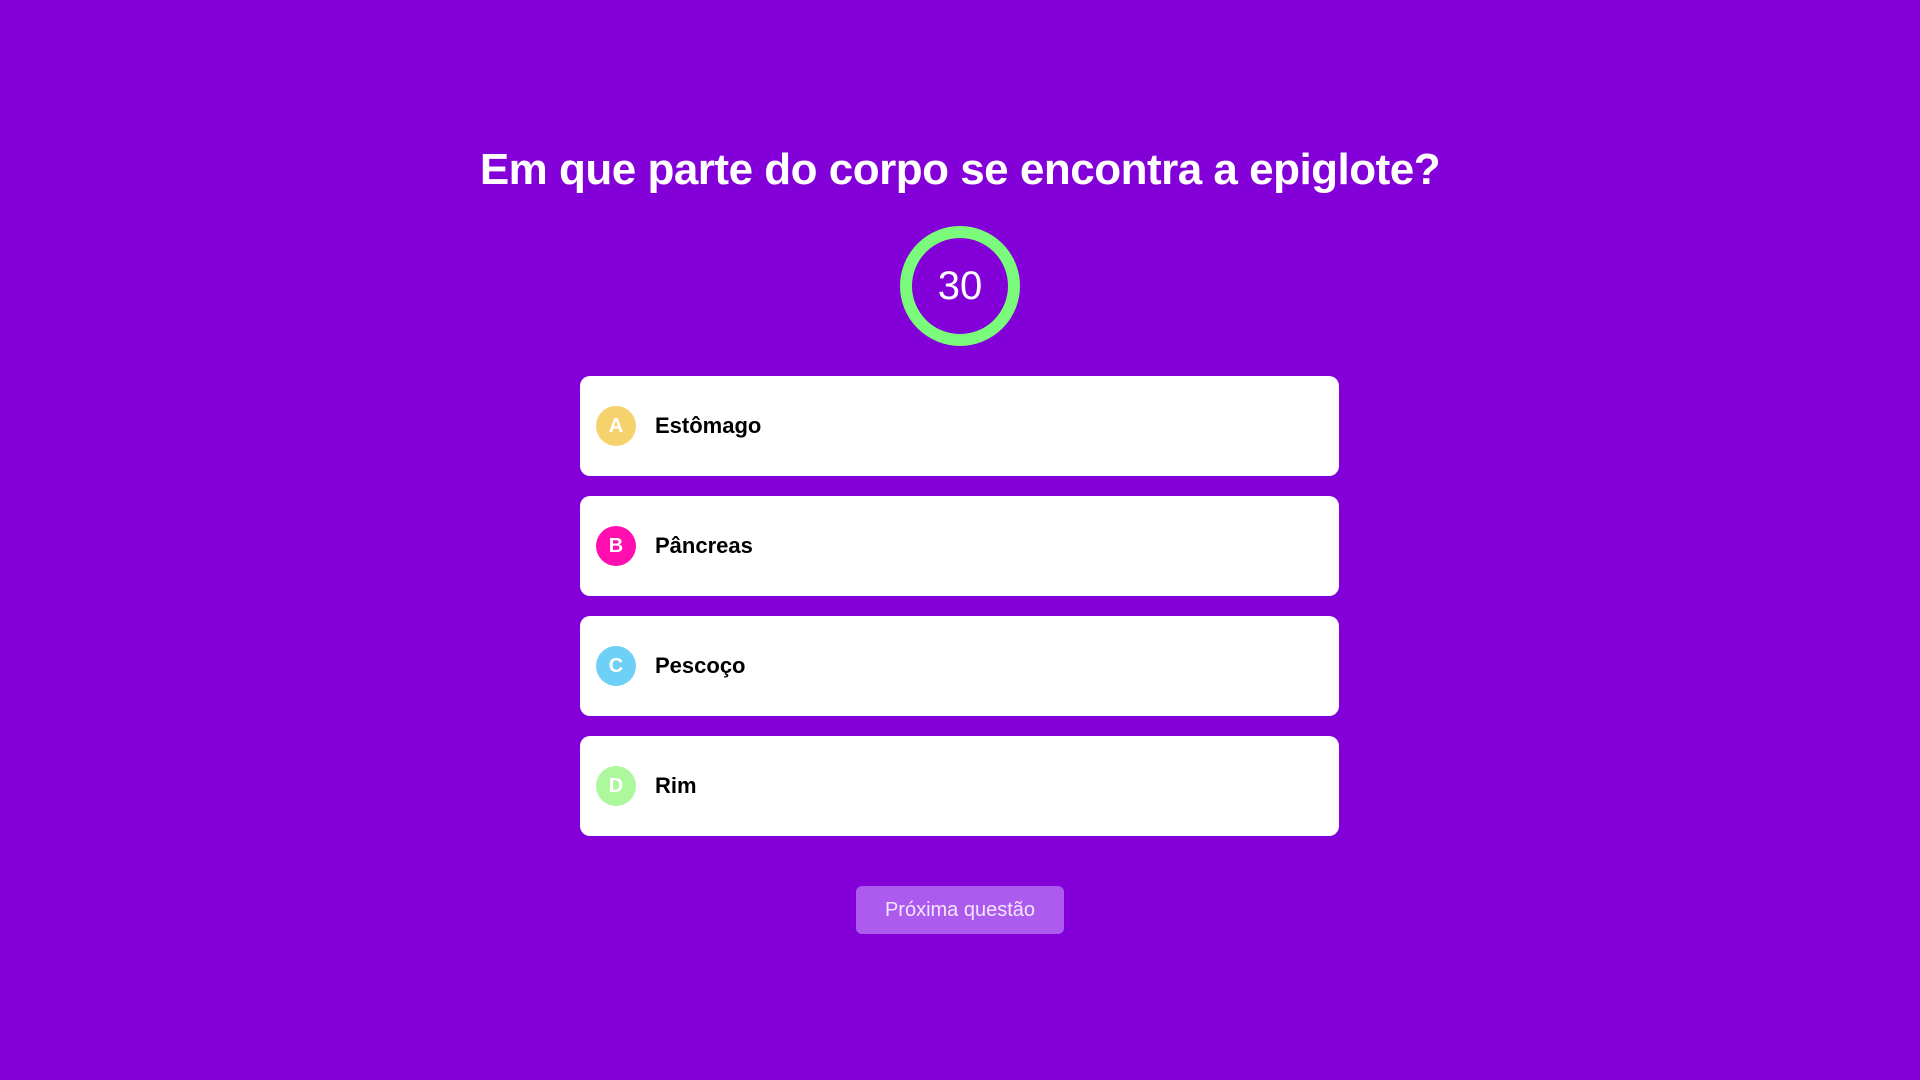  I want to click on next-question-button: Próxima questão, so click(960, 910).